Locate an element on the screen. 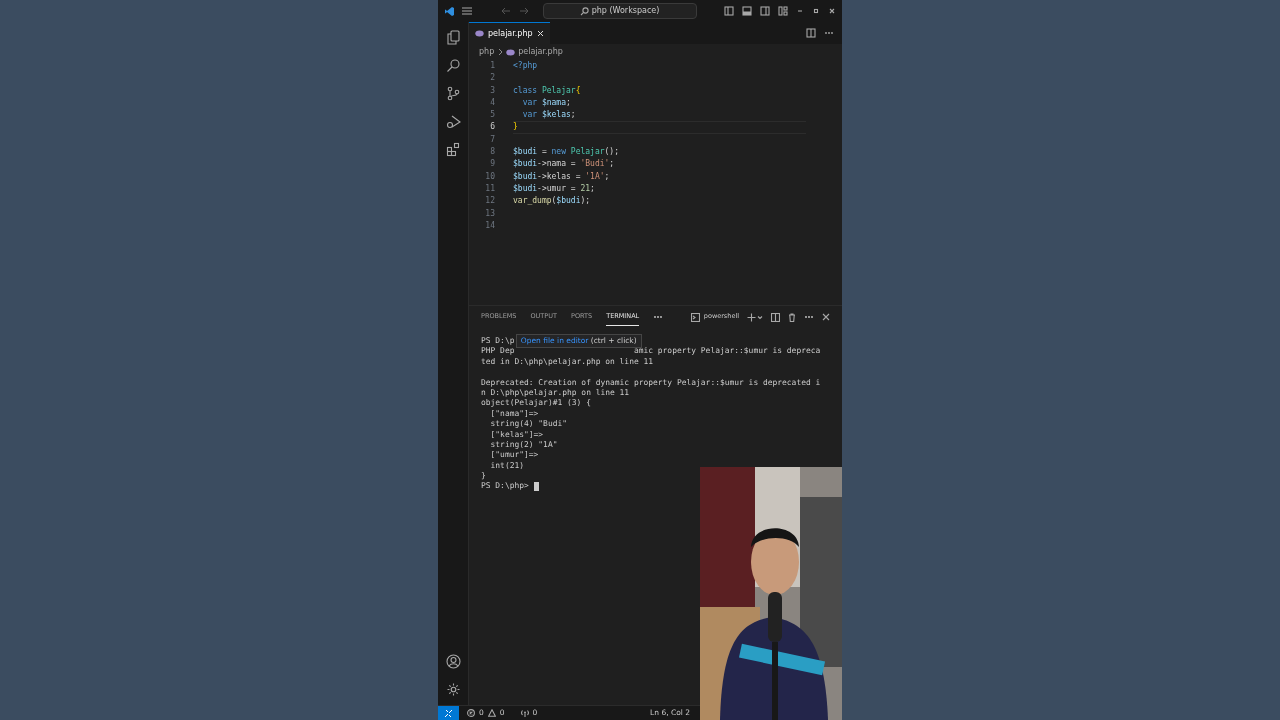 The image size is (1280, 720). new-terminal-icon is located at coordinates (755, 317).